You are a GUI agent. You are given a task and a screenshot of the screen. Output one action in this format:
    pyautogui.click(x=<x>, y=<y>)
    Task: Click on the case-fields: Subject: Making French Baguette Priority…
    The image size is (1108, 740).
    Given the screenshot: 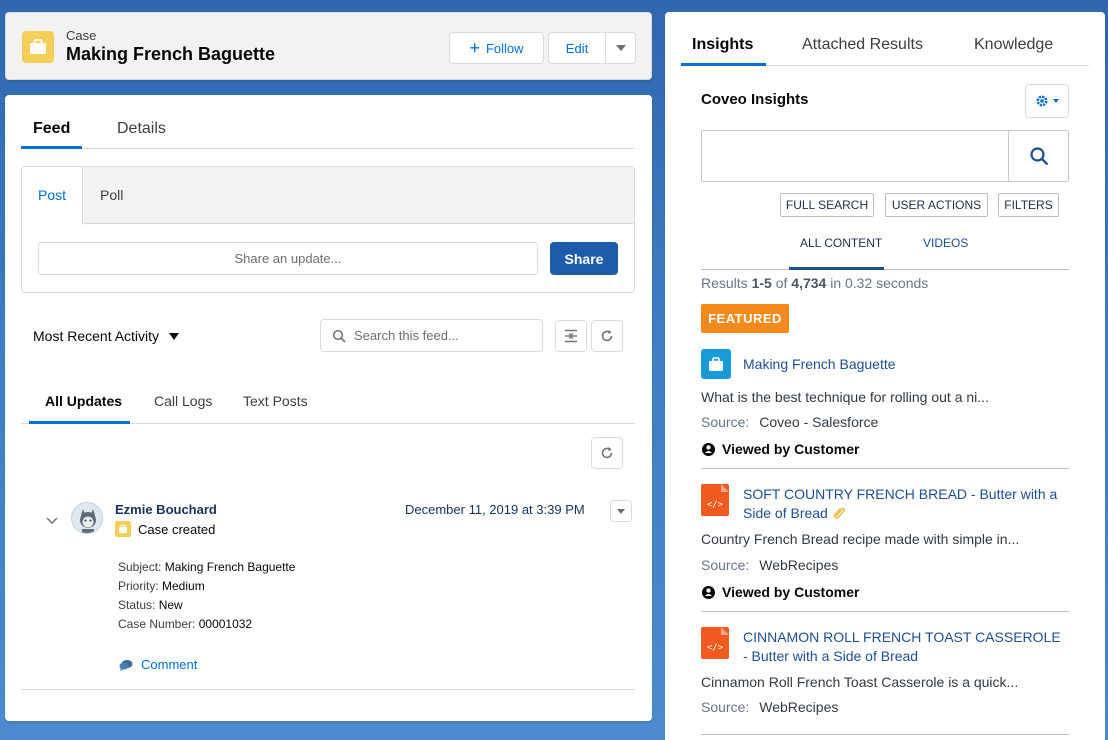 What is the action you would take?
    pyautogui.click(x=206, y=596)
    